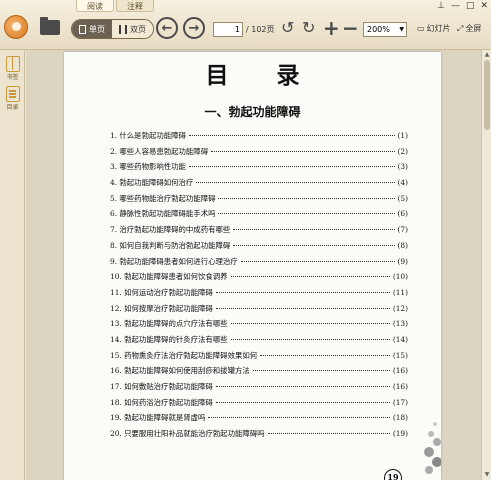  I want to click on toc-entry-page: (4), so click(402, 183).